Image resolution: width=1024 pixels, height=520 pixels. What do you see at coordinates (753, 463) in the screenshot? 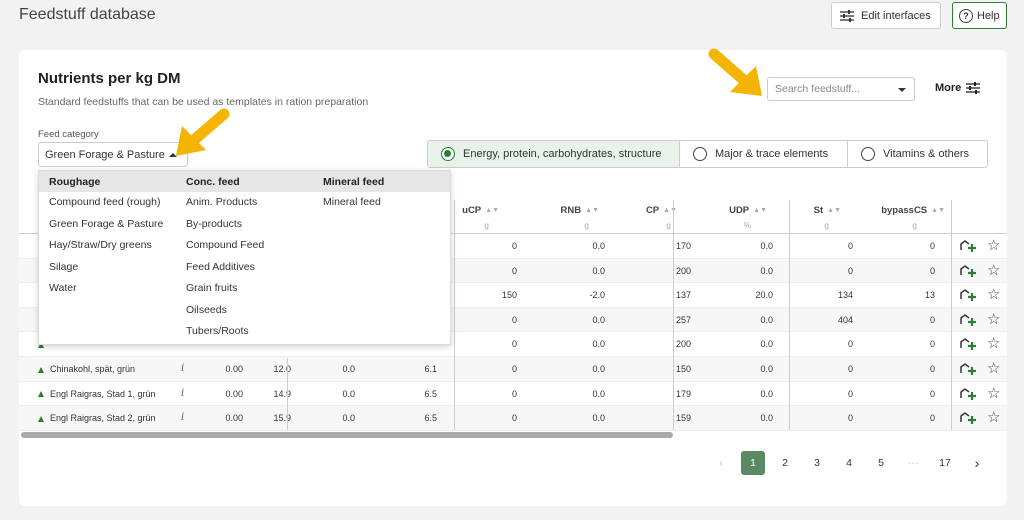
I see `page-button: 1` at bounding box center [753, 463].